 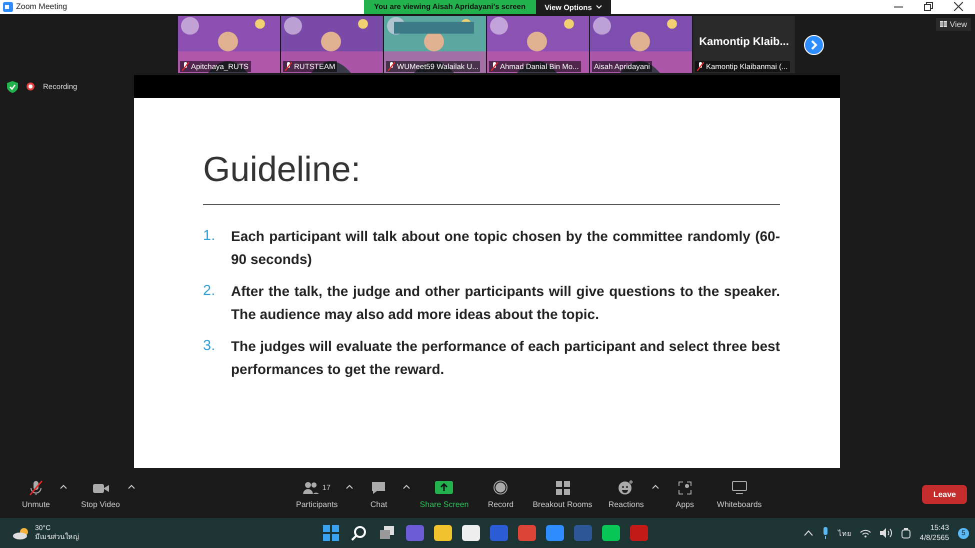 What do you see at coordinates (100, 494) in the screenshot?
I see `stop-video-button: Stop Video` at bounding box center [100, 494].